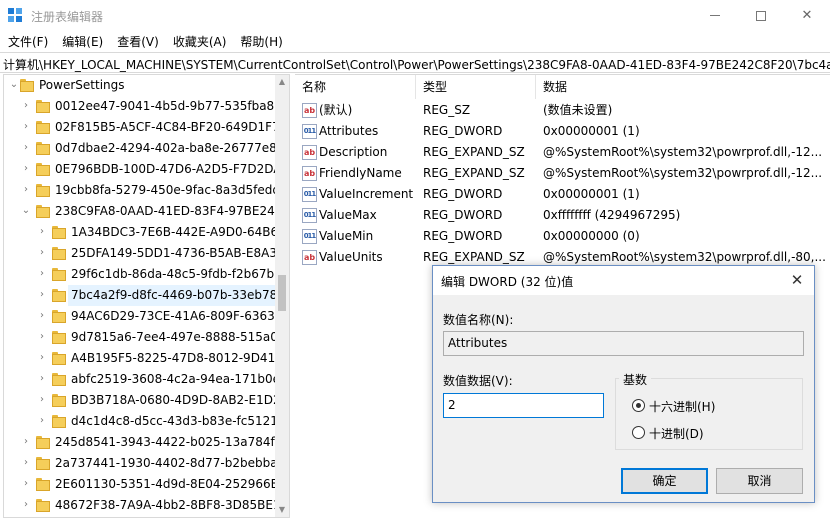 This screenshot has width=830, height=518. What do you see at coordinates (171, 484) in the screenshot?
I see `tree-item-label: 2E601130-5351-4d9d-8E04-252966BA` at bounding box center [171, 484].